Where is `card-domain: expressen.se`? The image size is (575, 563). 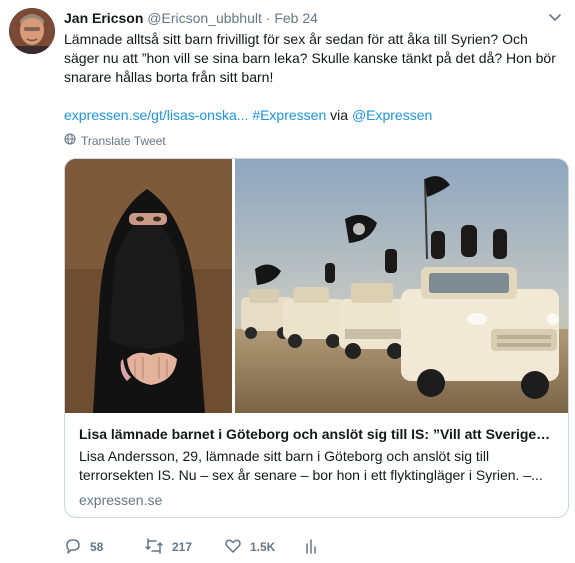
card-domain: expressen.se is located at coordinates (121, 500).